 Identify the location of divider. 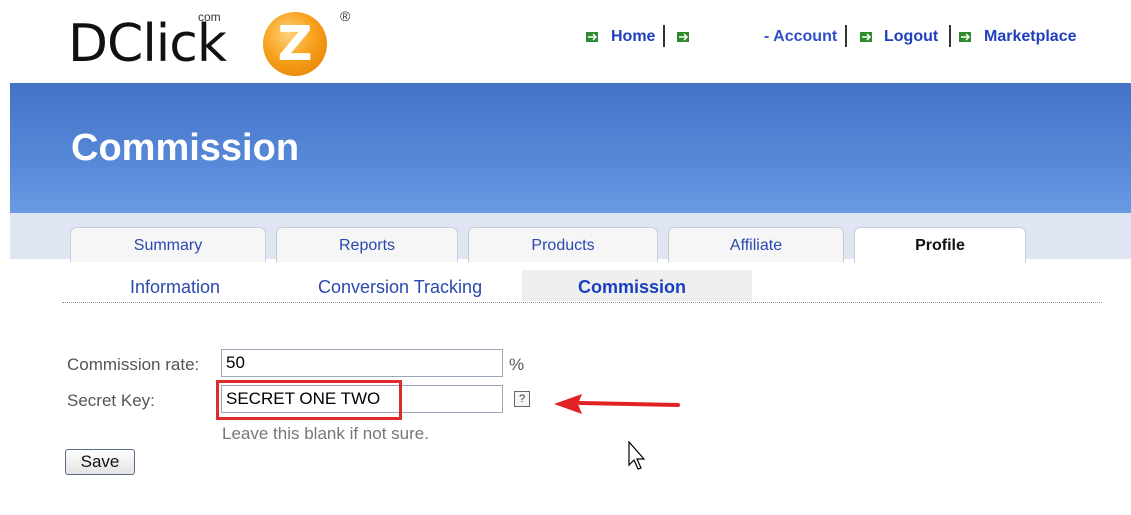
(582, 302).